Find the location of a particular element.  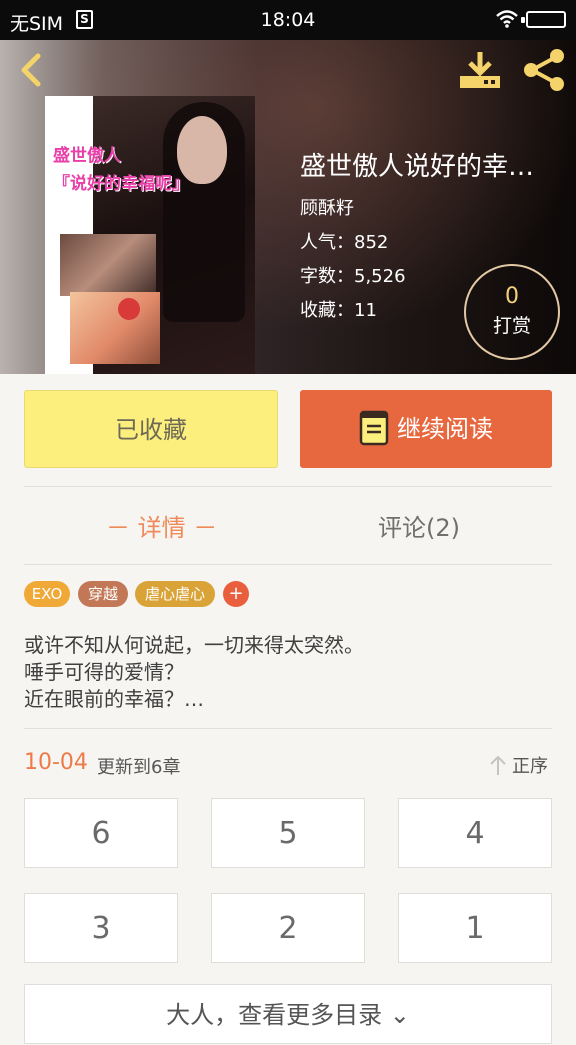

tip-count: 0 is located at coordinates (512, 296).